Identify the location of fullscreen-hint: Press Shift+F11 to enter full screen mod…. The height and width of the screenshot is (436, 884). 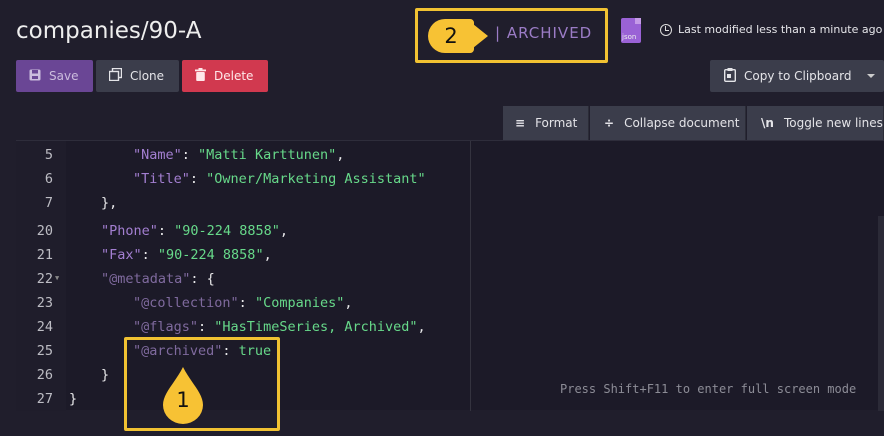
(708, 389).